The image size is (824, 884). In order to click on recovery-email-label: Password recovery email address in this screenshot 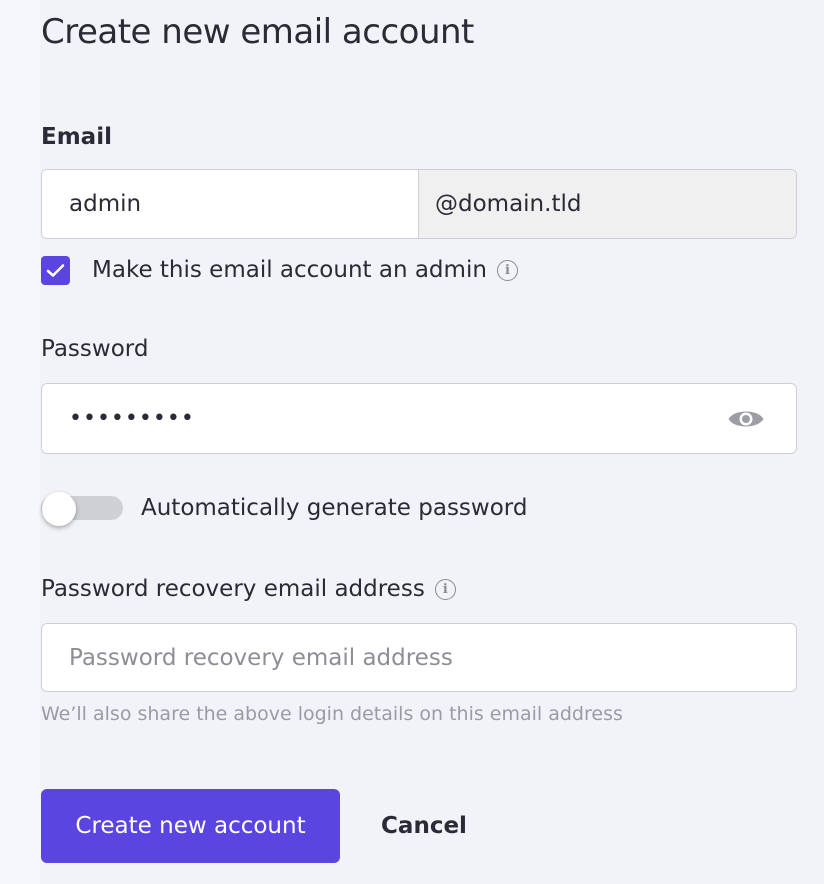, I will do `click(233, 589)`.